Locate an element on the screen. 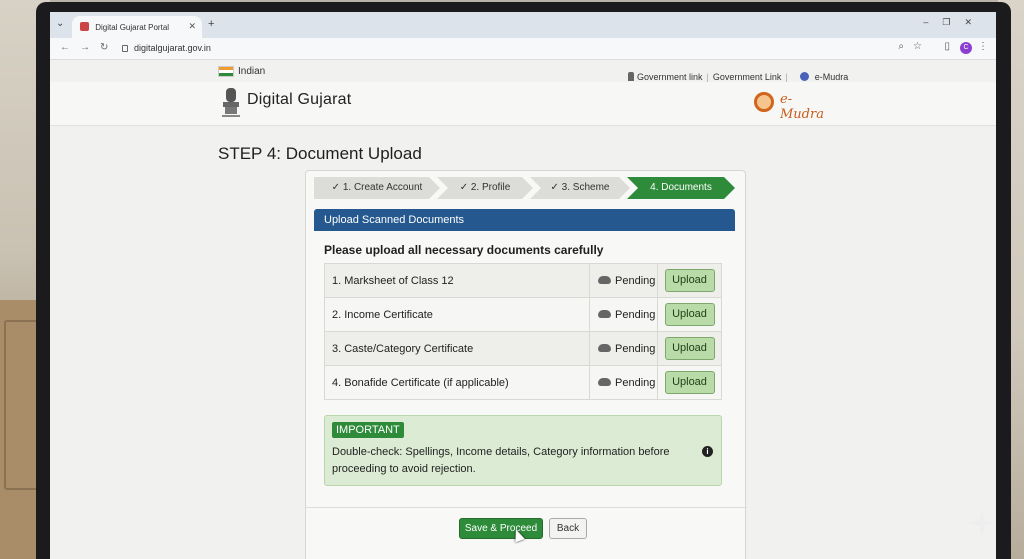 Image resolution: width=1024 pixels, height=559 pixels. page-title: STEP 4: Document Upload is located at coordinates (320, 153).